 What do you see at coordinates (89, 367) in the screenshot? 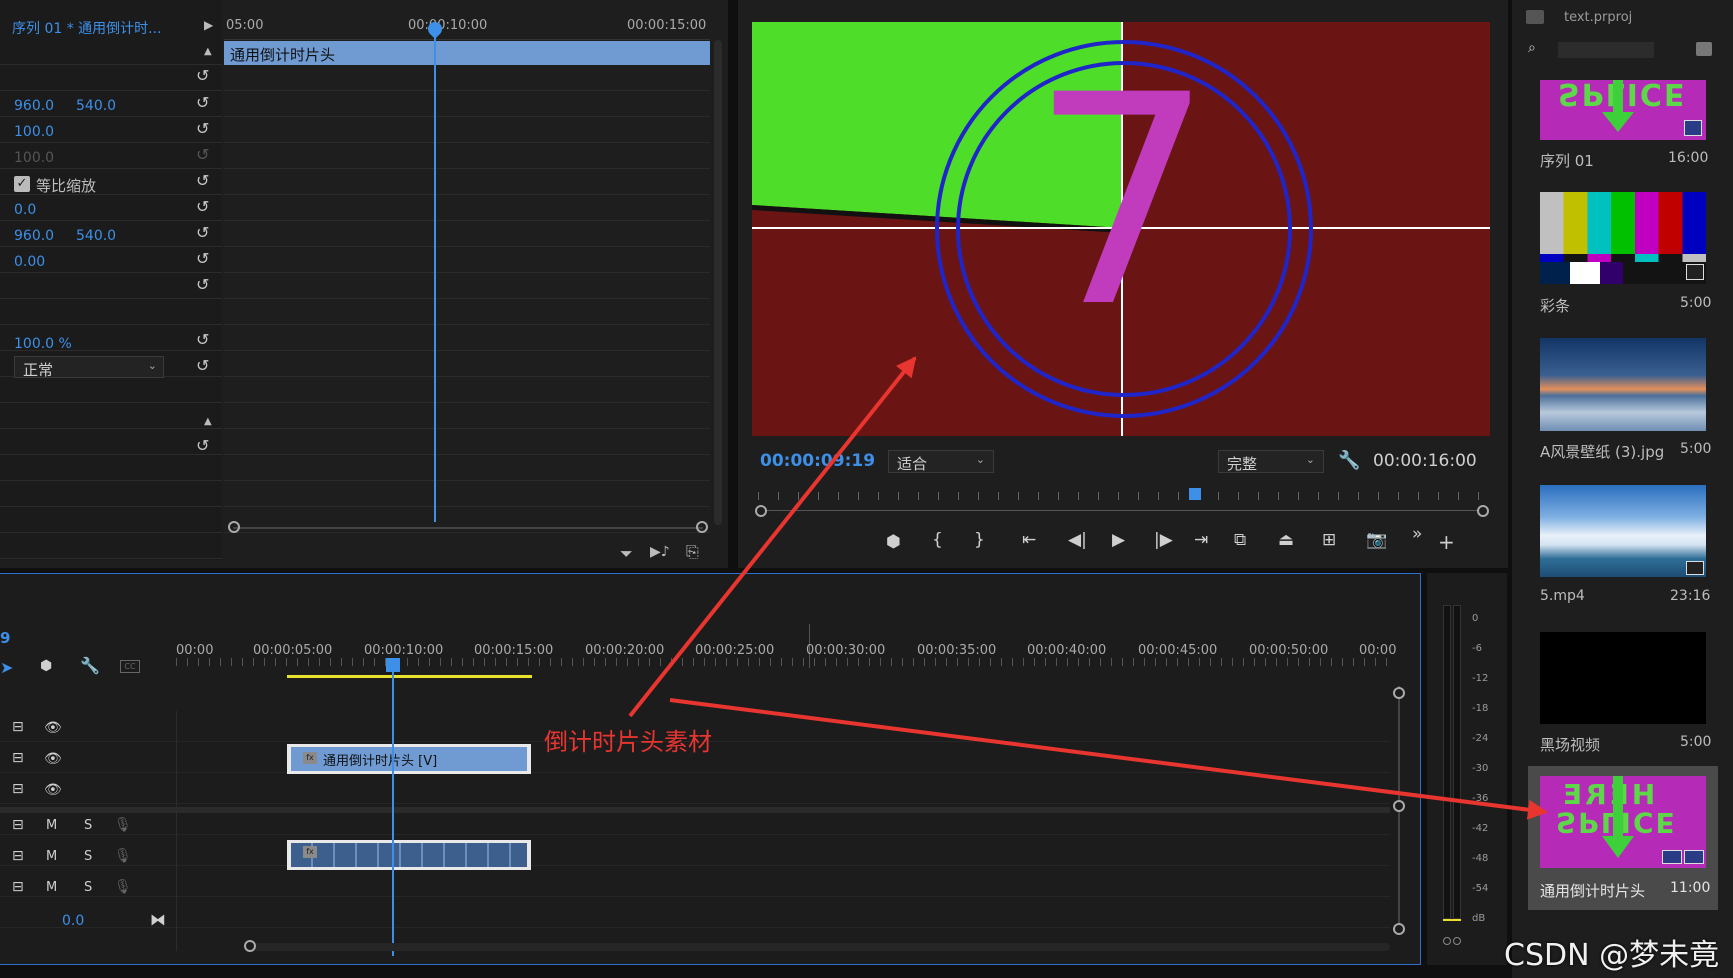
I see `blend-mode-select: 正常 ⌄` at bounding box center [89, 367].